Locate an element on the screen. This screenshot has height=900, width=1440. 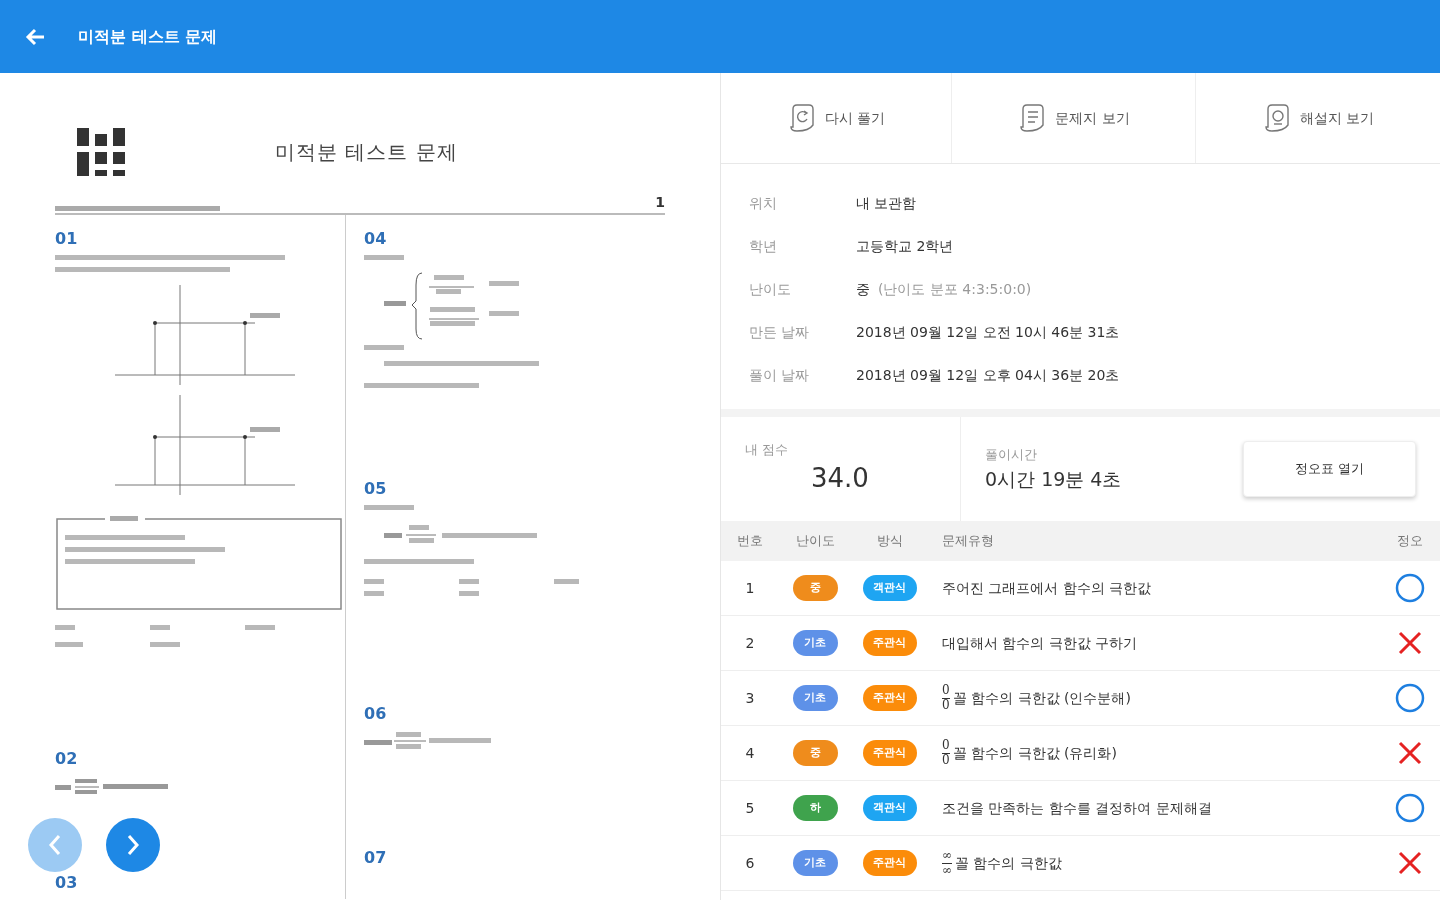
question-number: 01 is located at coordinates (67, 239).